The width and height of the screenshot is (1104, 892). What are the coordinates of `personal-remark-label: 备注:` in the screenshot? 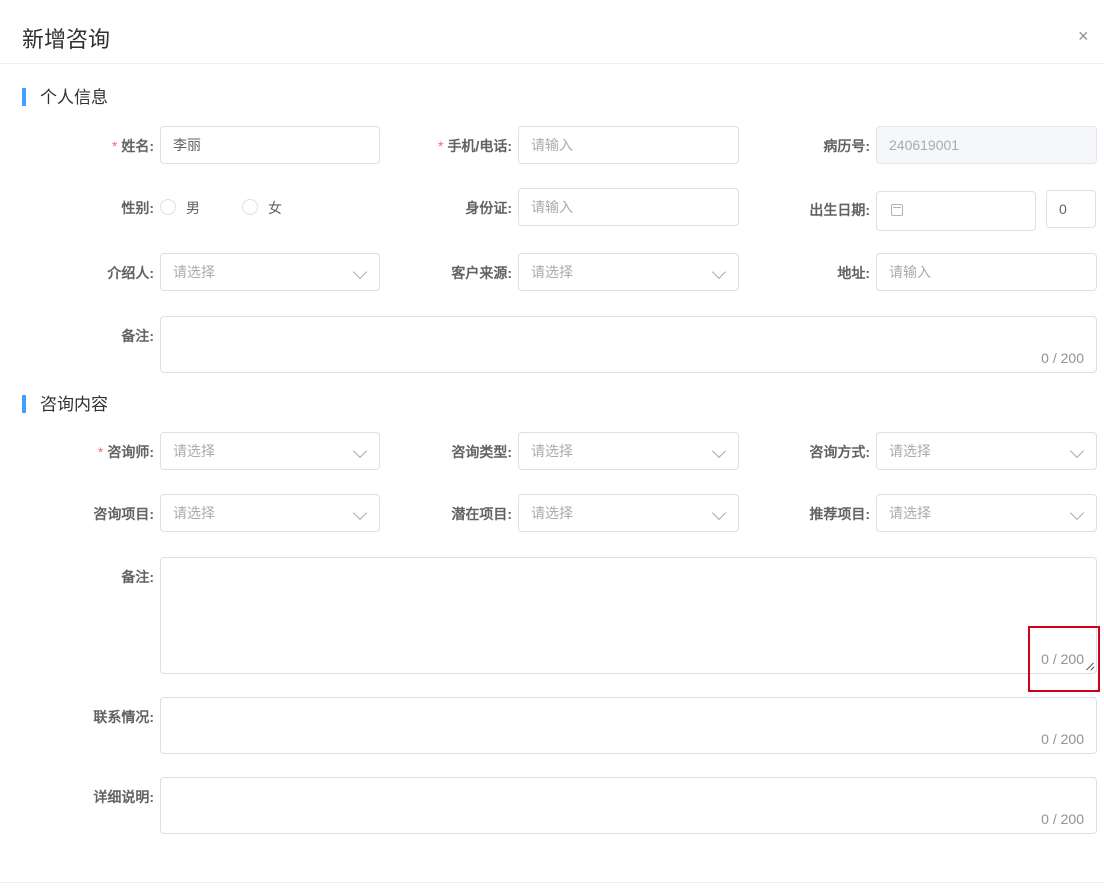 It's located at (137, 336).